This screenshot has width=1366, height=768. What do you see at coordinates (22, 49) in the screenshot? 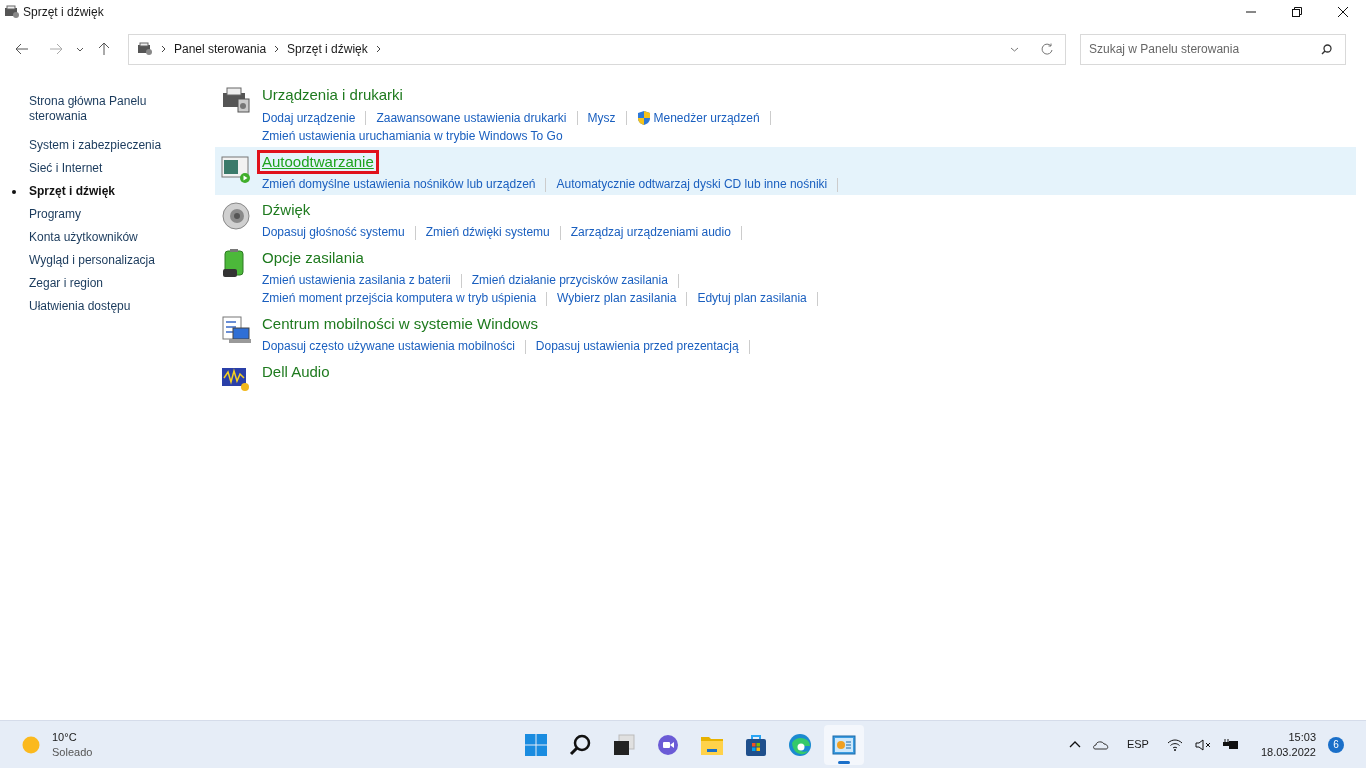
I see `back-arrow-icon` at bounding box center [22, 49].